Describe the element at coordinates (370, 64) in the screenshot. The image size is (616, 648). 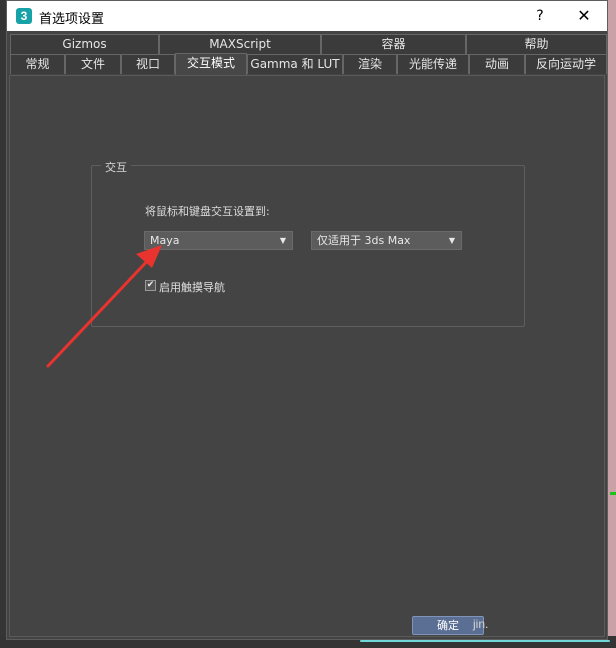
I see `tab-rendering: 渲染` at that location.